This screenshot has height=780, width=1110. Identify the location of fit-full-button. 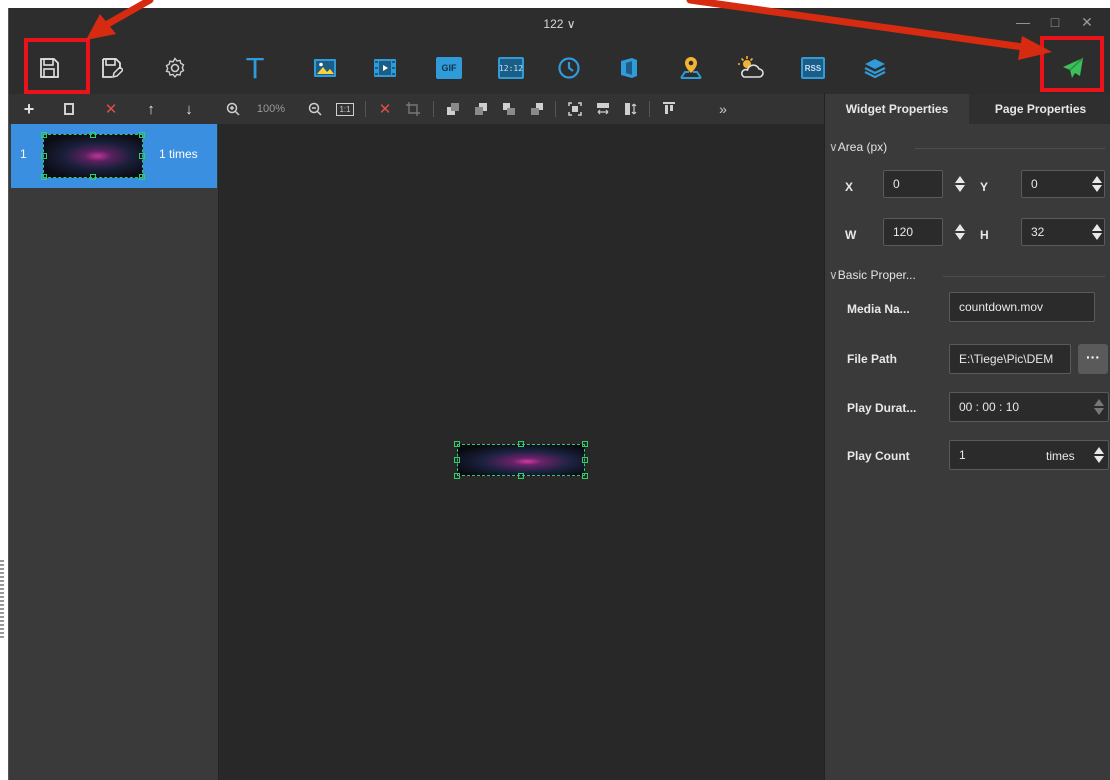
(575, 109).